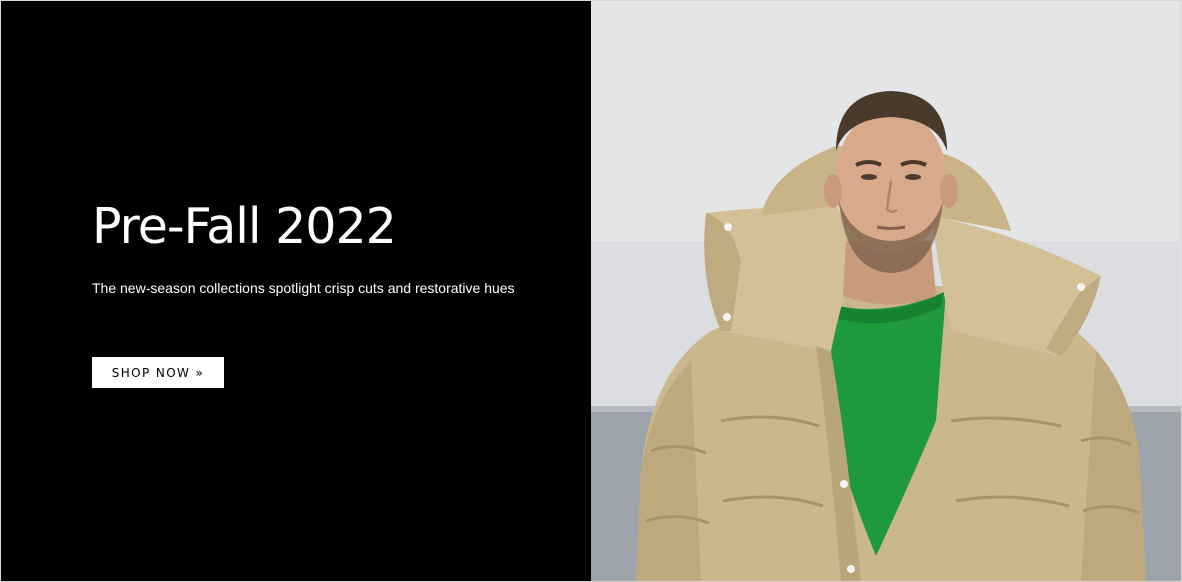 The width and height of the screenshot is (1182, 582). Describe the element at coordinates (158, 372) in the screenshot. I see `shop-now-button: SHOP NOW »` at that location.